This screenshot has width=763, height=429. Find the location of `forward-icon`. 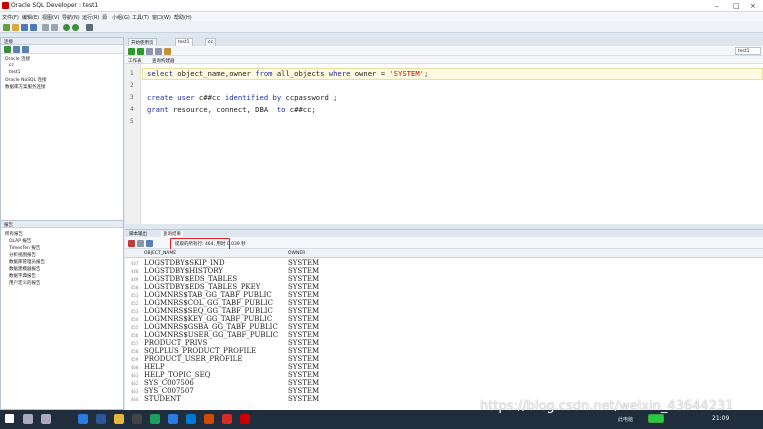

forward-icon is located at coordinates (75, 27).